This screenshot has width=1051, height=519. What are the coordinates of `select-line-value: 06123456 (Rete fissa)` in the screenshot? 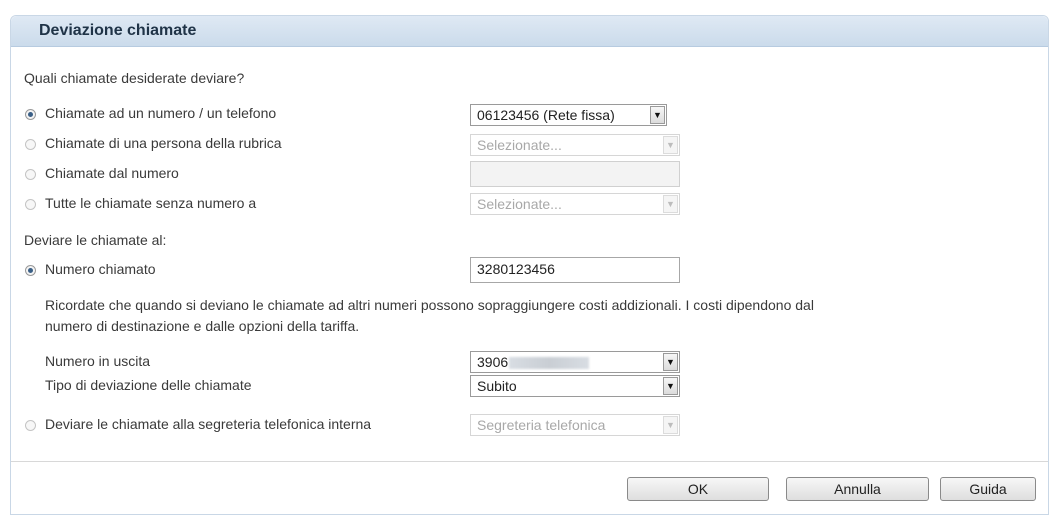 It's located at (546, 115).